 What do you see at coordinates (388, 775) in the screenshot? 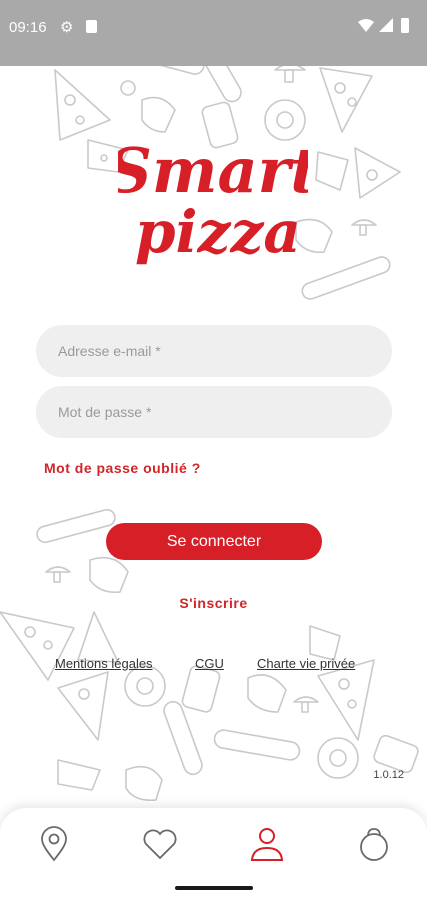
I see `app-version: 1.0.12` at bounding box center [388, 775].